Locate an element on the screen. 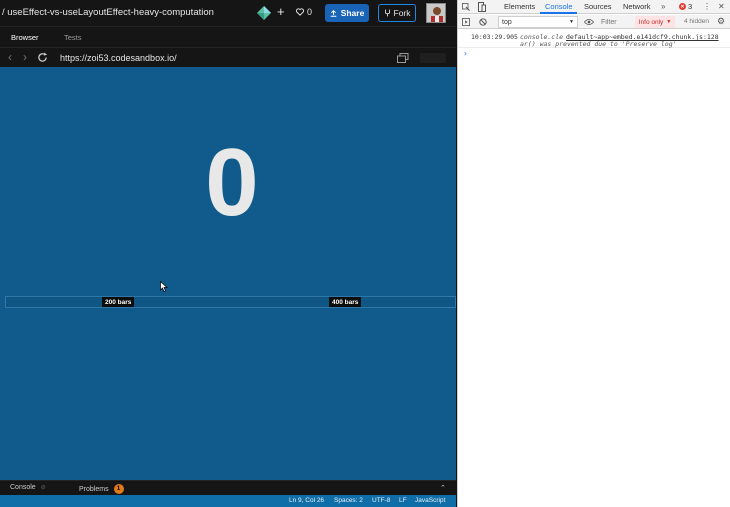 Image resolution: width=730 pixels, height=507 pixels. bars-track: 200 bars 400 bars is located at coordinates (230, 302).